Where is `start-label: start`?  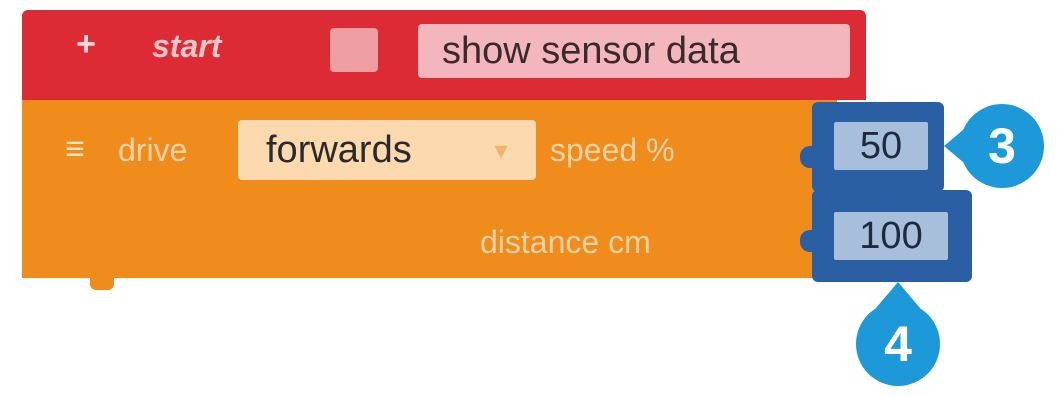 start-label: start is located at coordinates (187, 46).